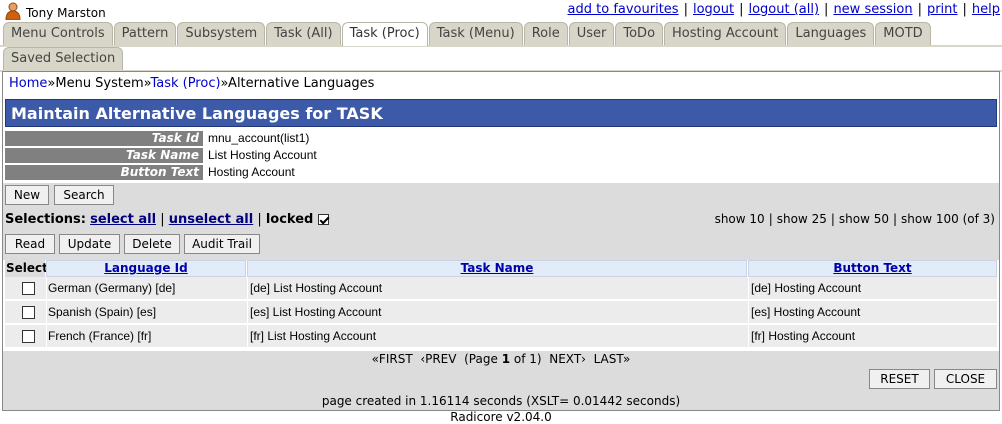  Describe the element at coordinates (831, 33) in the screenshot. I see `tab-languages: Languages` at that location.